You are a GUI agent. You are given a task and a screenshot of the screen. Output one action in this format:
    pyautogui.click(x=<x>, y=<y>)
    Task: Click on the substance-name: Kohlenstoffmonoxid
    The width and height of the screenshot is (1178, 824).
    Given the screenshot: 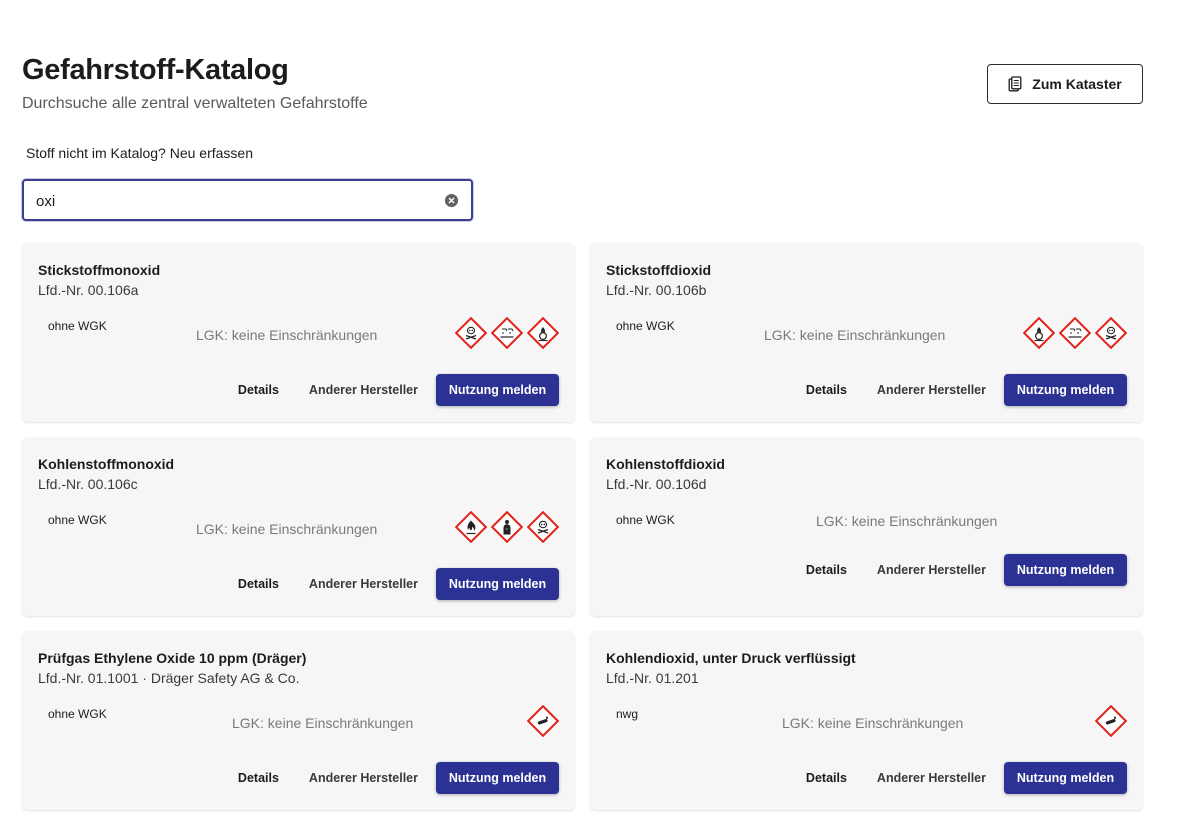 What is the action you would take?
    pyautogui.click(x=106, y=464)
    